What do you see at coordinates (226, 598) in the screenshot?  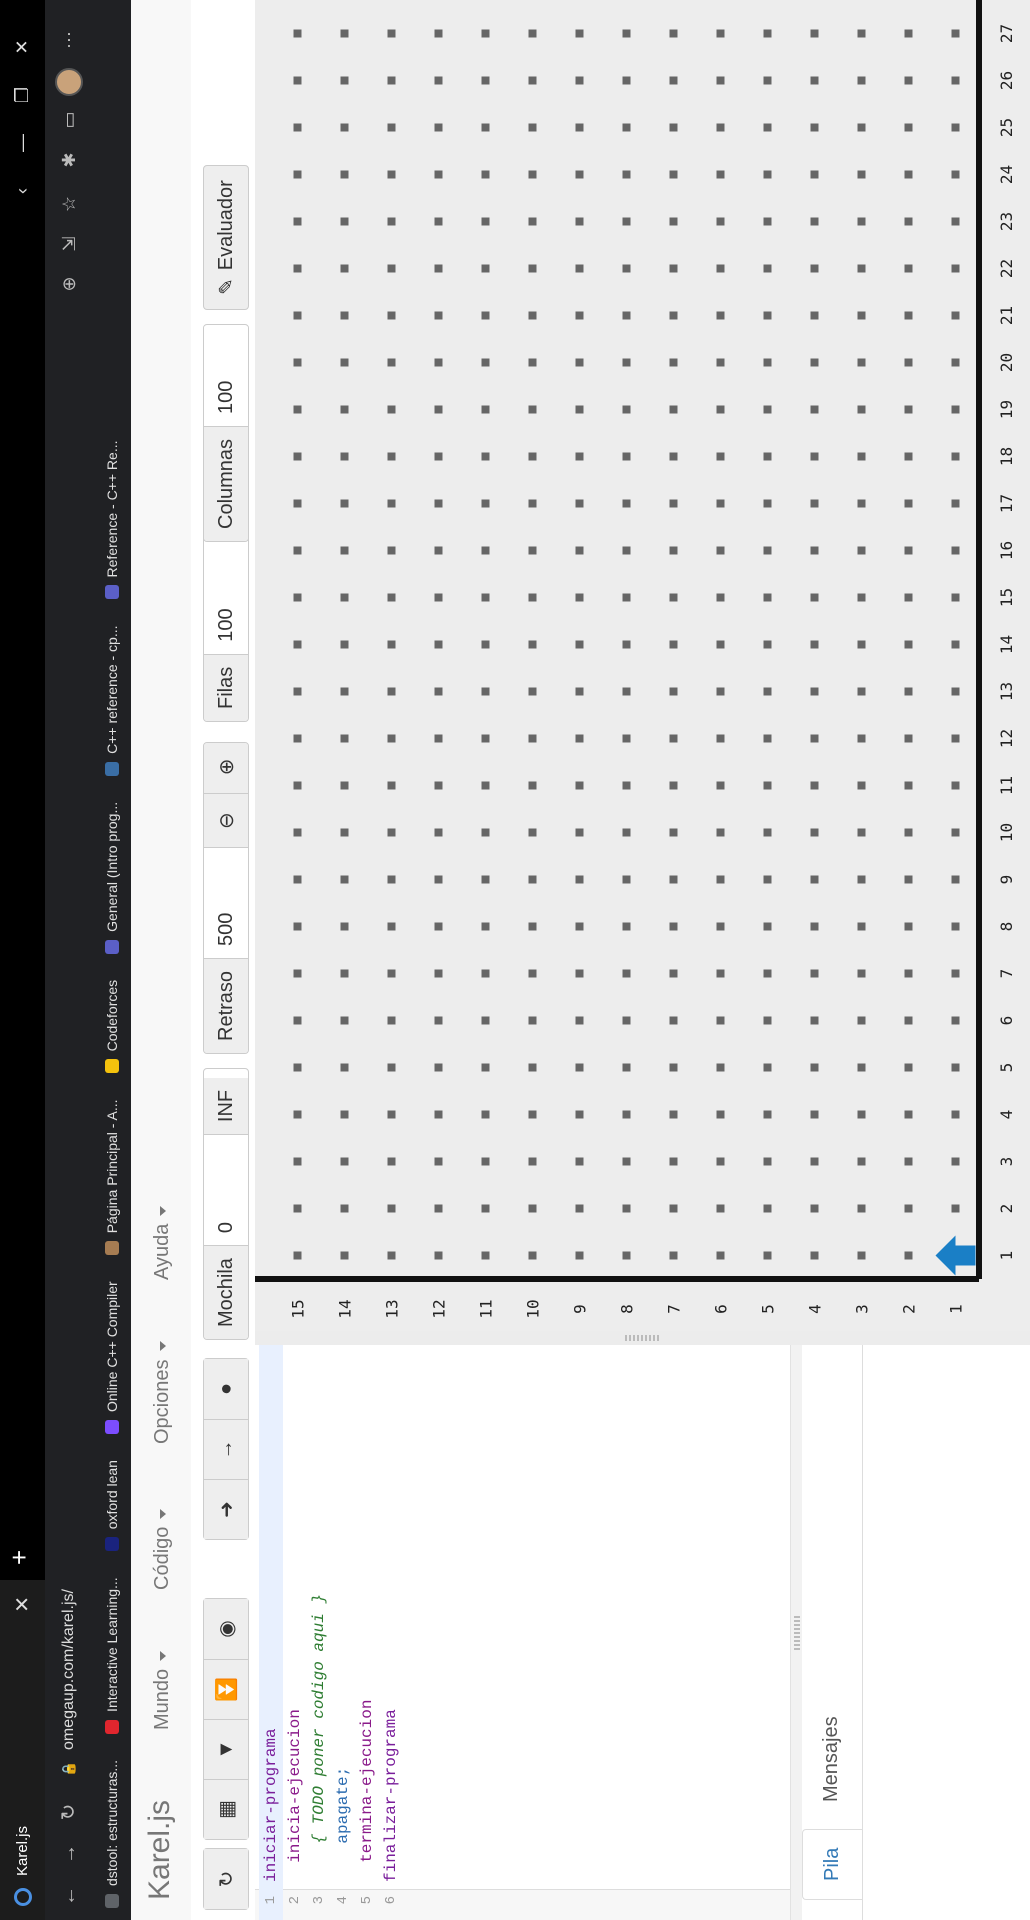 I see `filas-input` at bounding box center [226, 598].